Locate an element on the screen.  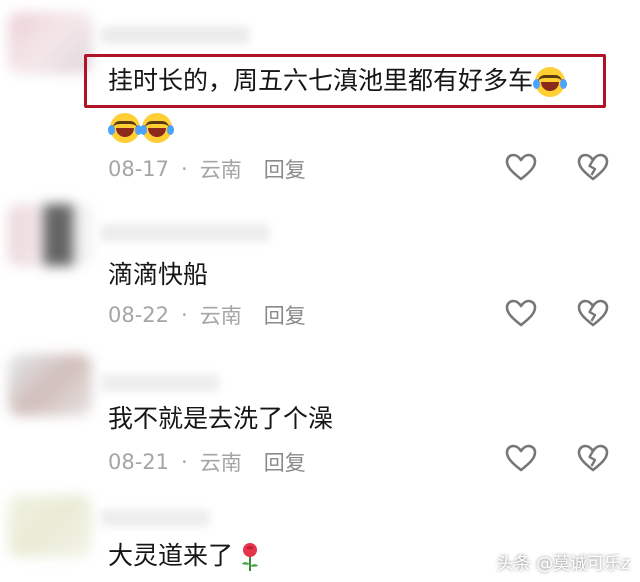
watermark: 头条 @莫诚可乐z is located at coordinates (563, 564).